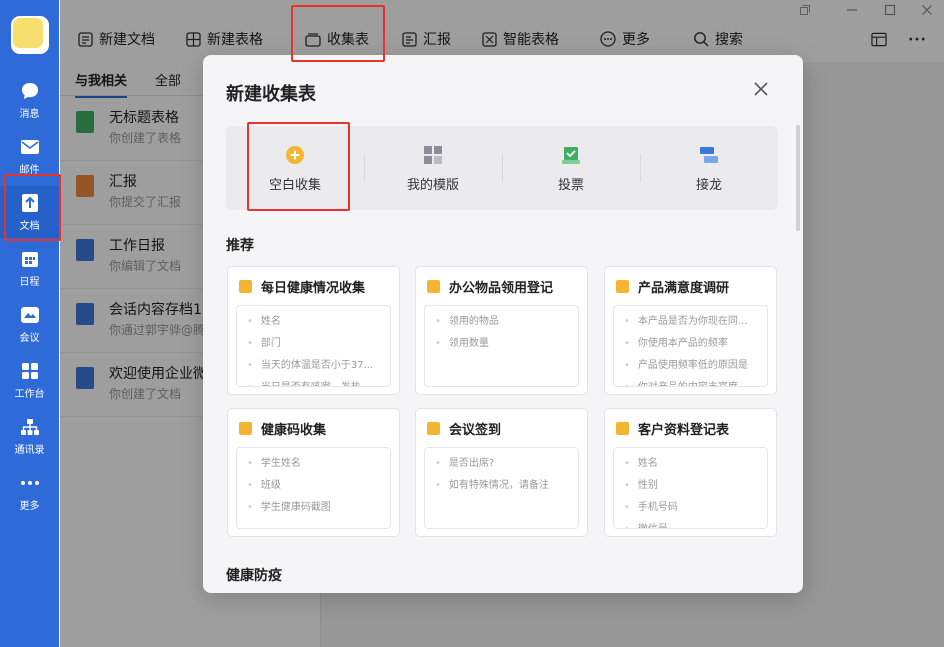  I want to click on preview-field: 微信号, so click(646, 524).